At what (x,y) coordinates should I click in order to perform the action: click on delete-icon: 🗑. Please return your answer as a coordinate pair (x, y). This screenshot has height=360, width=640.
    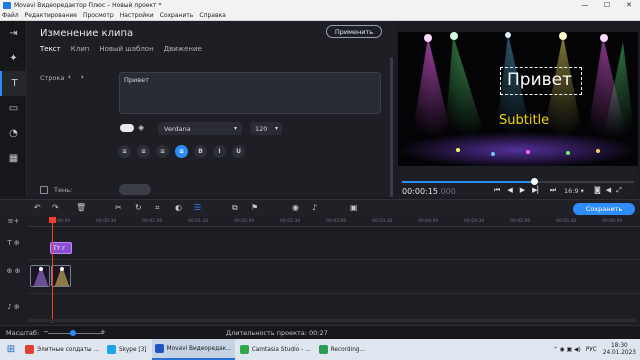
    Looking at the image, I should click on (81, 207).